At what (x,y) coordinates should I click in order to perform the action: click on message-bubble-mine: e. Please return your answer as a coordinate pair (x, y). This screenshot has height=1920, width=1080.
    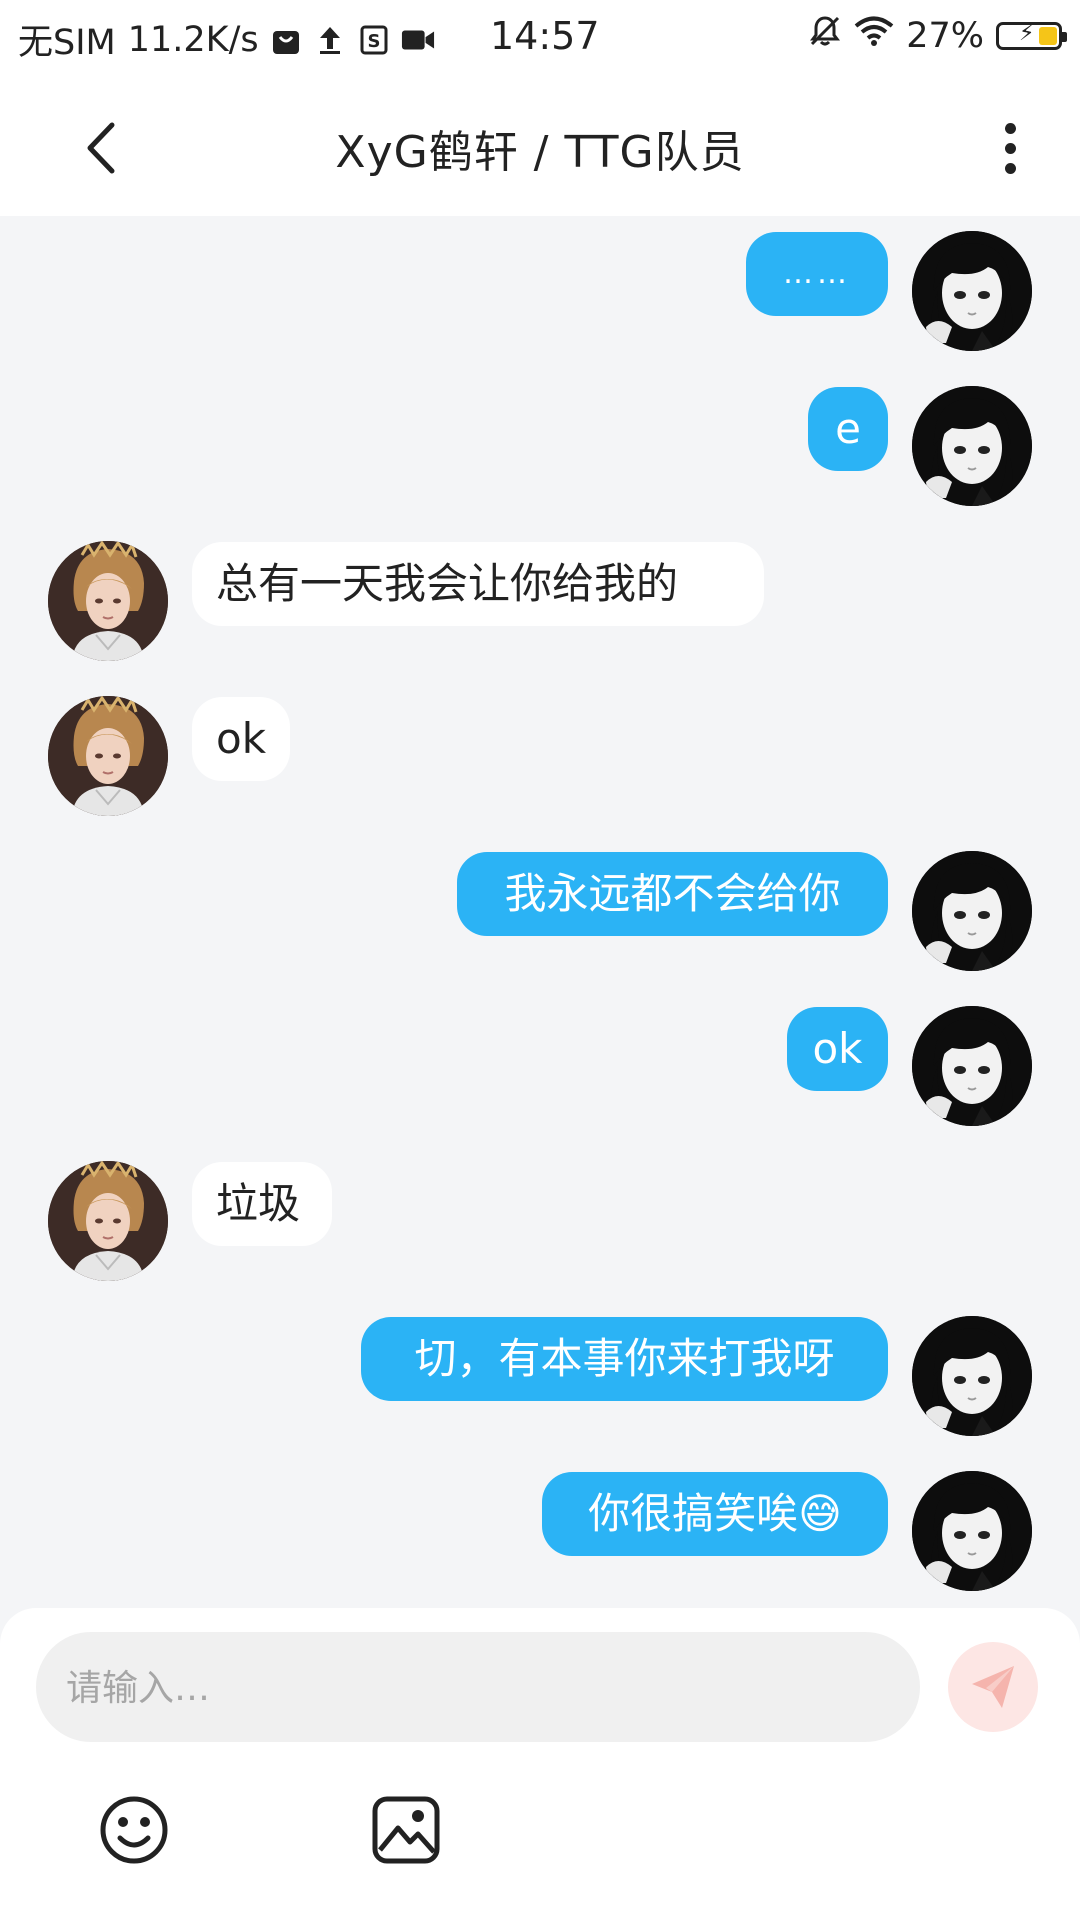
    Looking at the image, I should click on (848, 429).